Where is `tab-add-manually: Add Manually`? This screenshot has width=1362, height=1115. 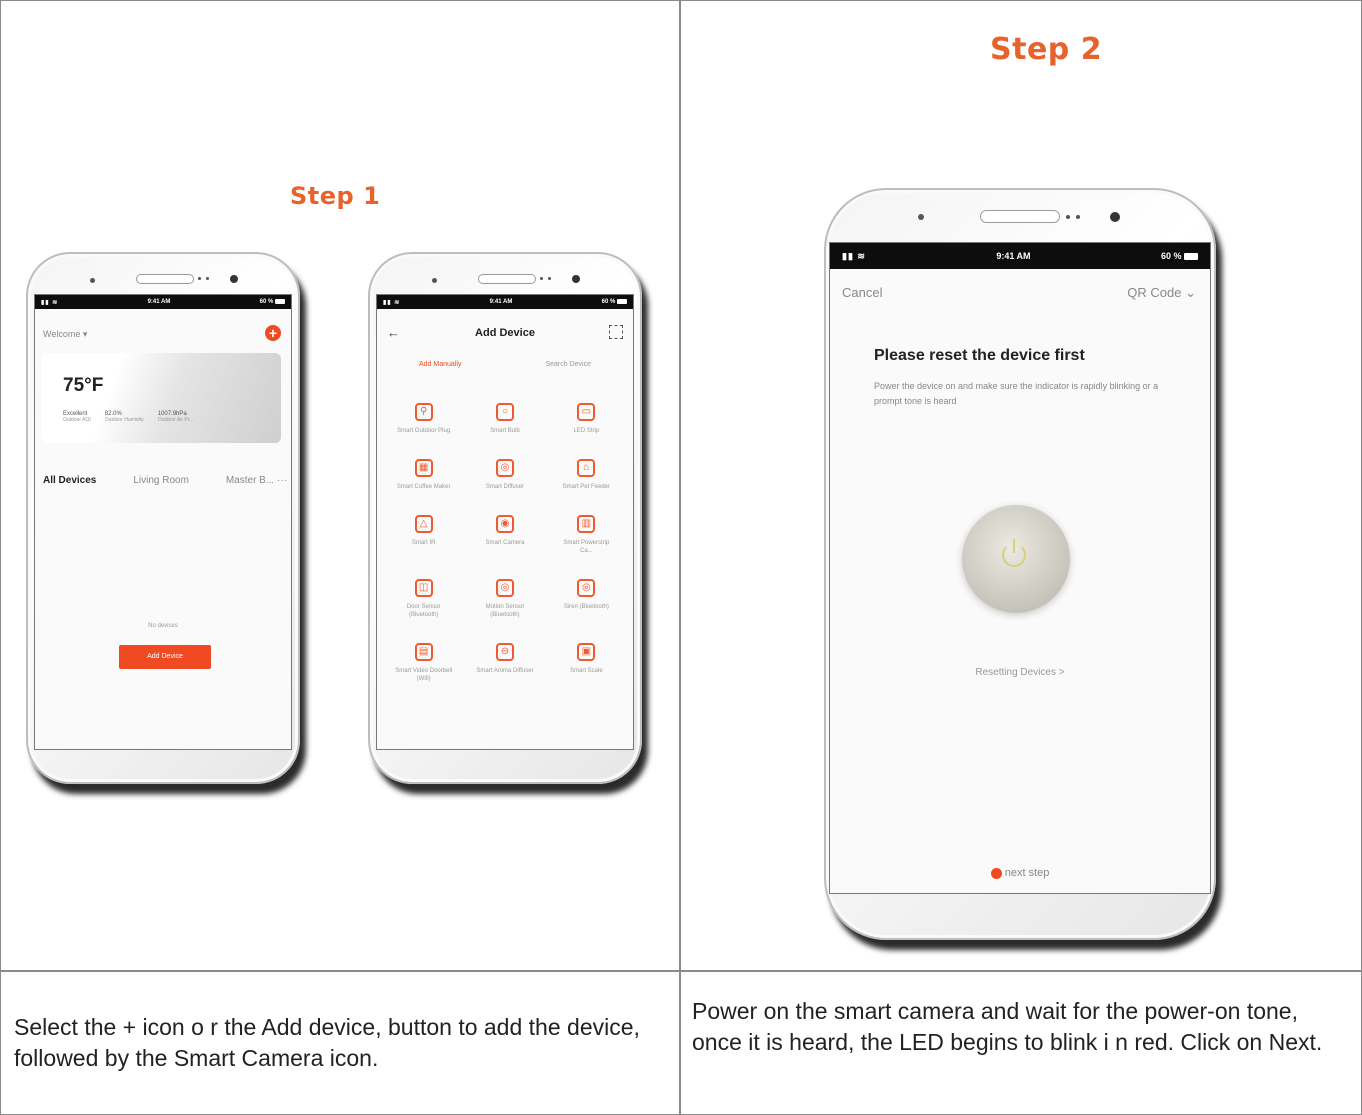 tab-add-manually: Add Manually is located at coordinates (440, 364).